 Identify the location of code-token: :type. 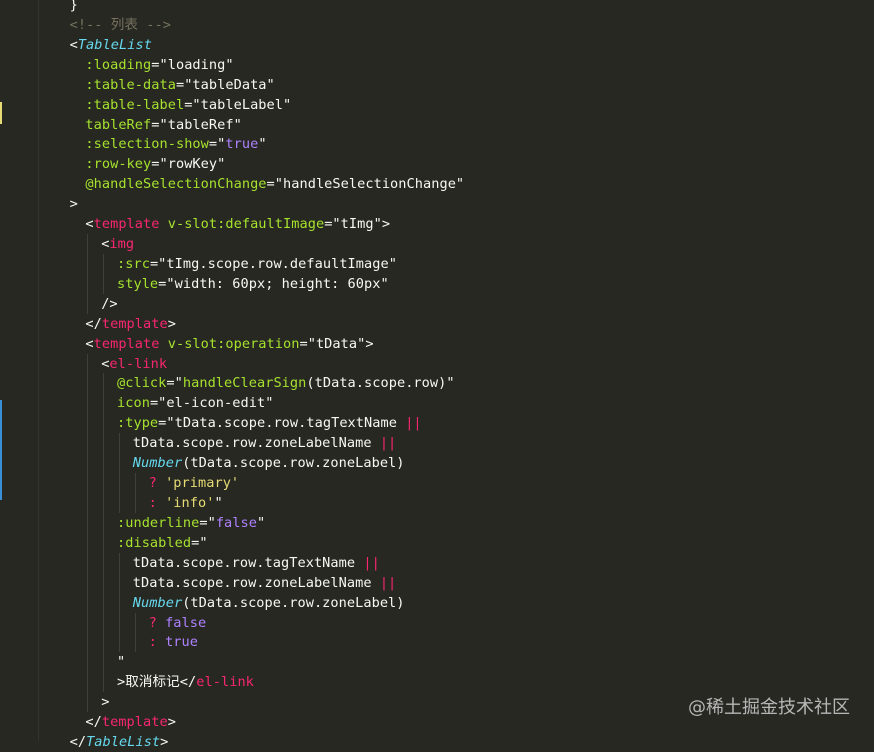
(138, 423).